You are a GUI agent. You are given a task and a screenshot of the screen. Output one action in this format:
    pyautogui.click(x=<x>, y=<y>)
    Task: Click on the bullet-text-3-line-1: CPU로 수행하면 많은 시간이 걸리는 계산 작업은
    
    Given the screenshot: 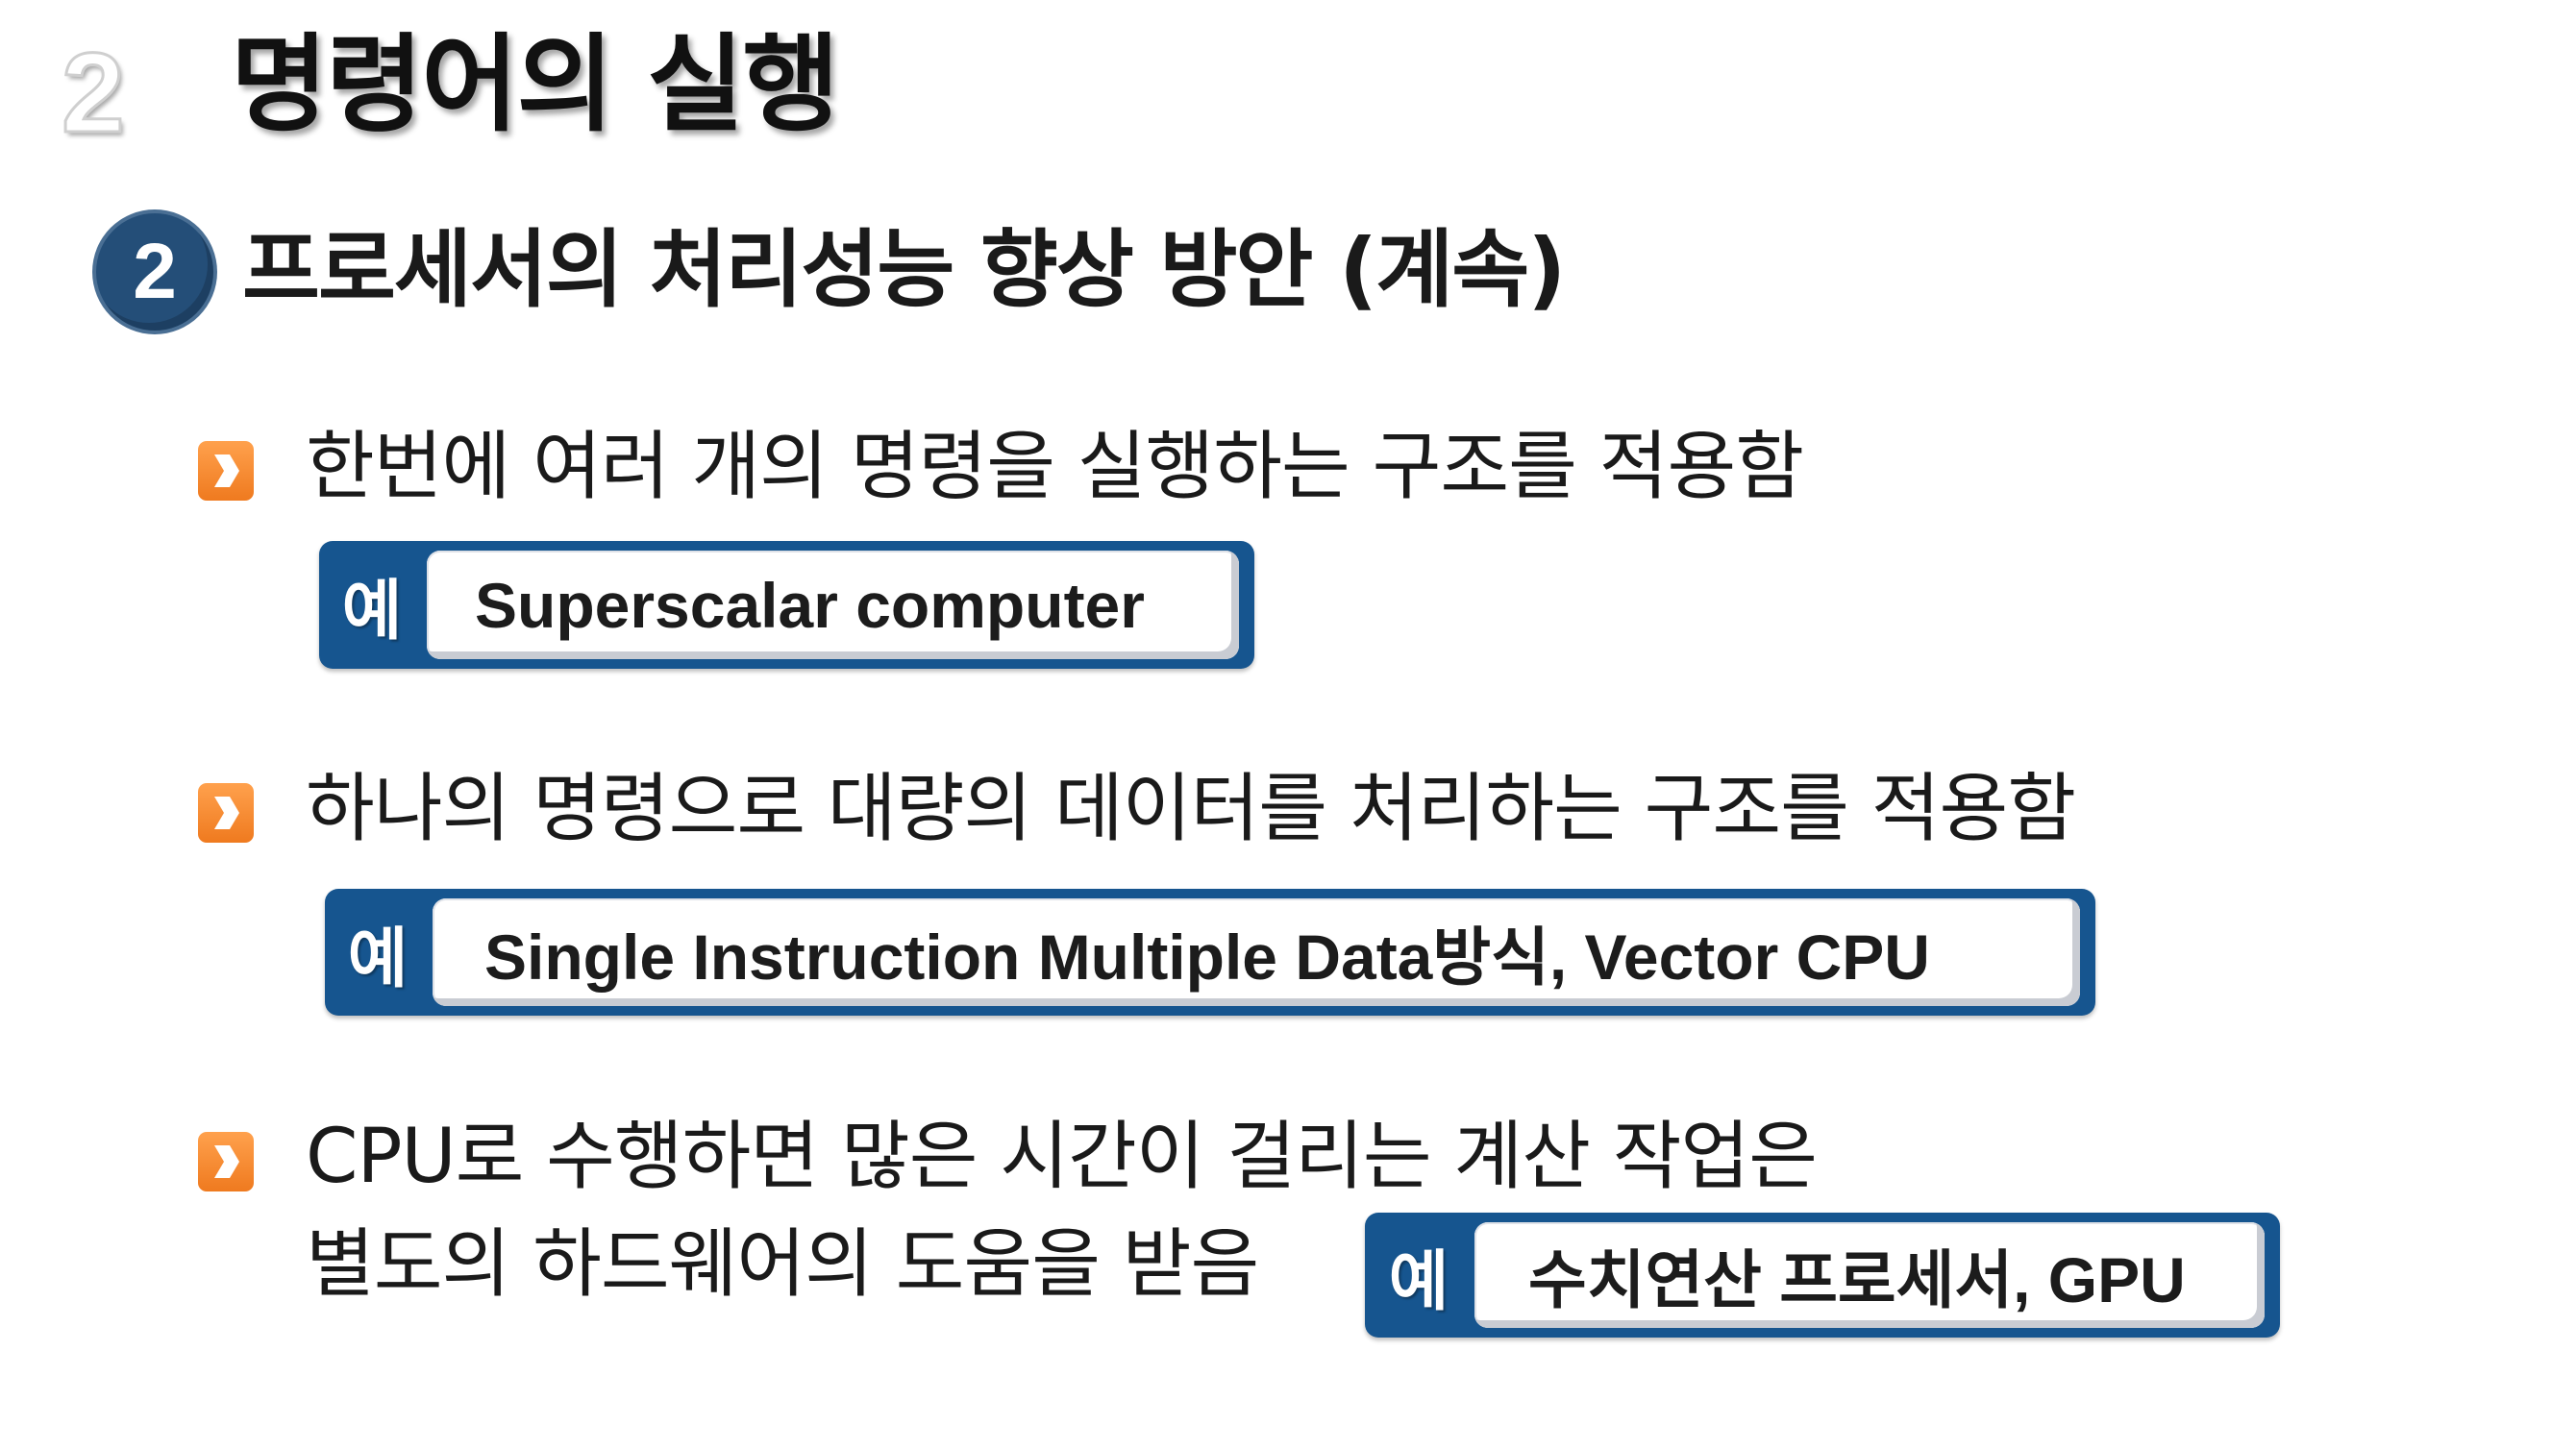 What is the action you would take?
    pyautogui.click(x=1062, y=1157)
    